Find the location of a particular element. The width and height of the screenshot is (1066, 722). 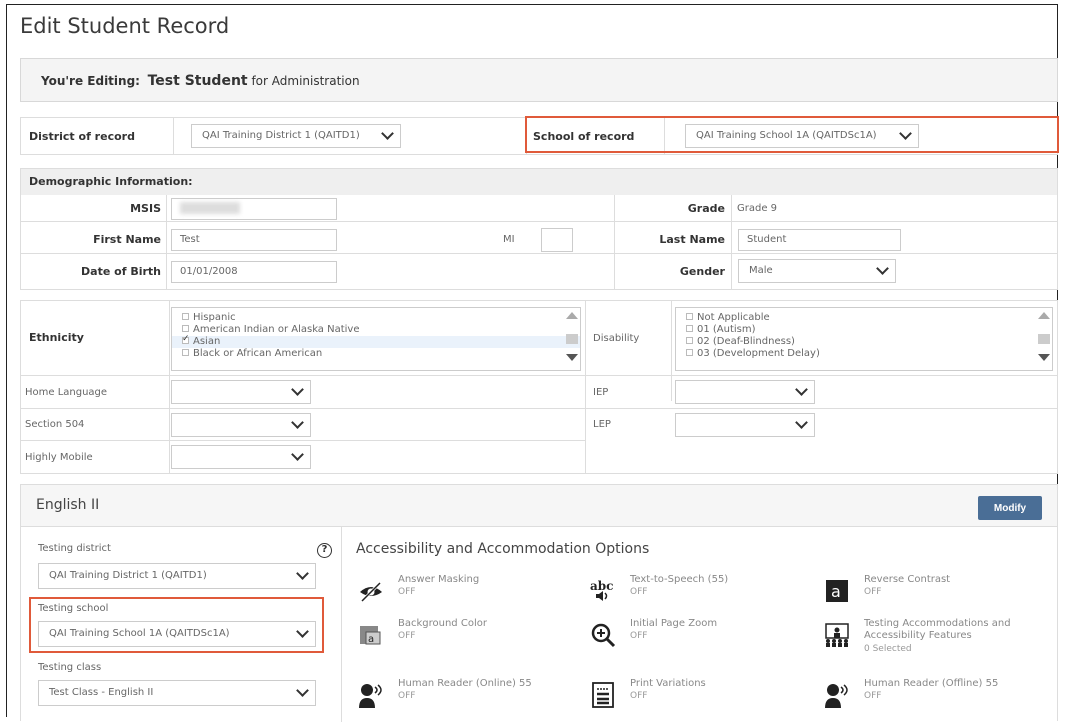

accommodation-name: Print Variations is located at coordinates (668, 683).